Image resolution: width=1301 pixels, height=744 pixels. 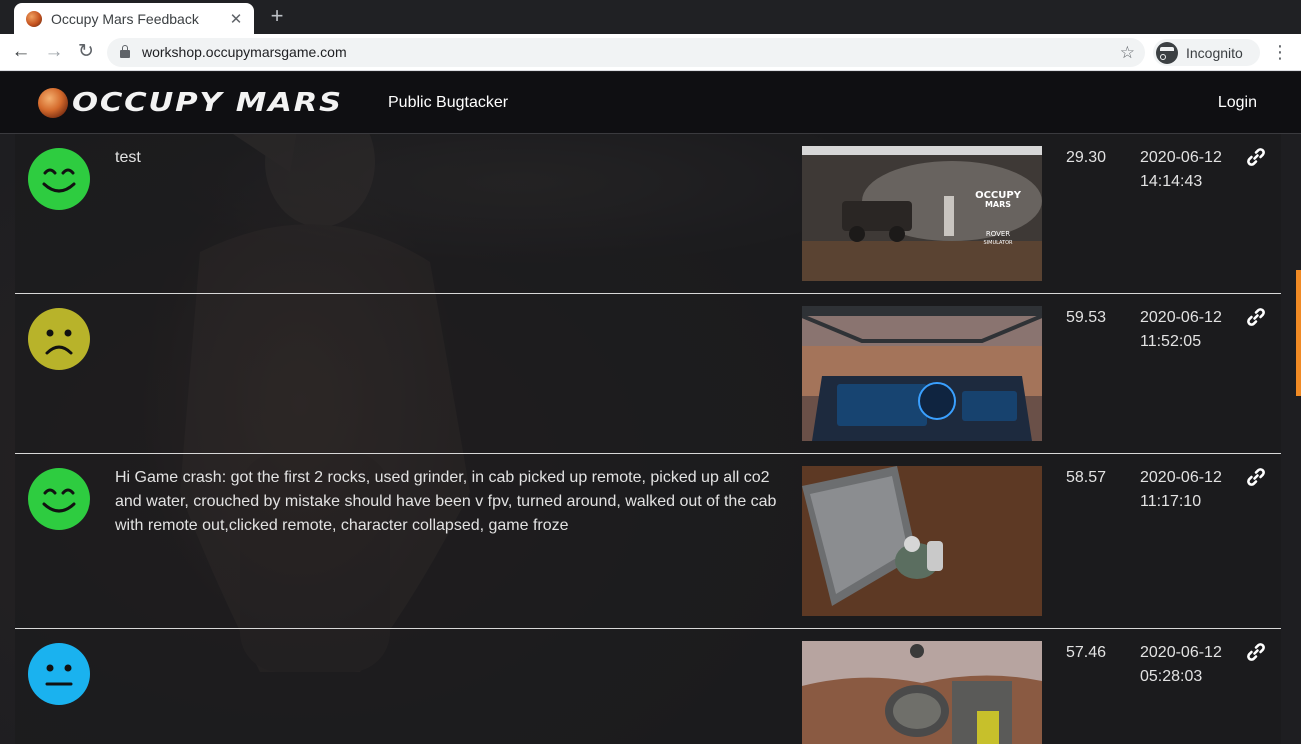 I want to click on screenshot-thumbnail: OCCUPY MARS ROVER SIMULATOR, so click(x=922, y=213).